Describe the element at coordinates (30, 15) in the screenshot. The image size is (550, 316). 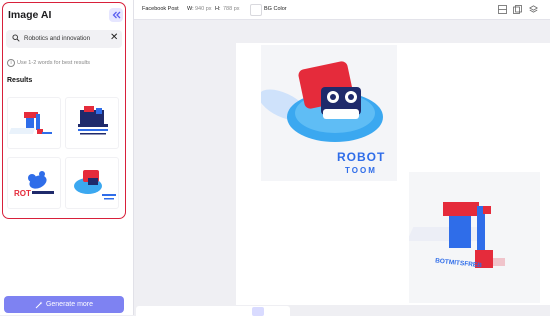
I see `panel-title: Image AI` at that location.